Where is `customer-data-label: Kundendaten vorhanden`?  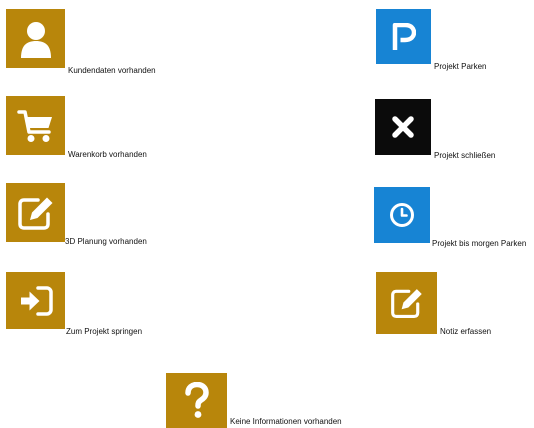 customer-data-label: Kundendaten vorhanden is located at coordinates (112, 70).